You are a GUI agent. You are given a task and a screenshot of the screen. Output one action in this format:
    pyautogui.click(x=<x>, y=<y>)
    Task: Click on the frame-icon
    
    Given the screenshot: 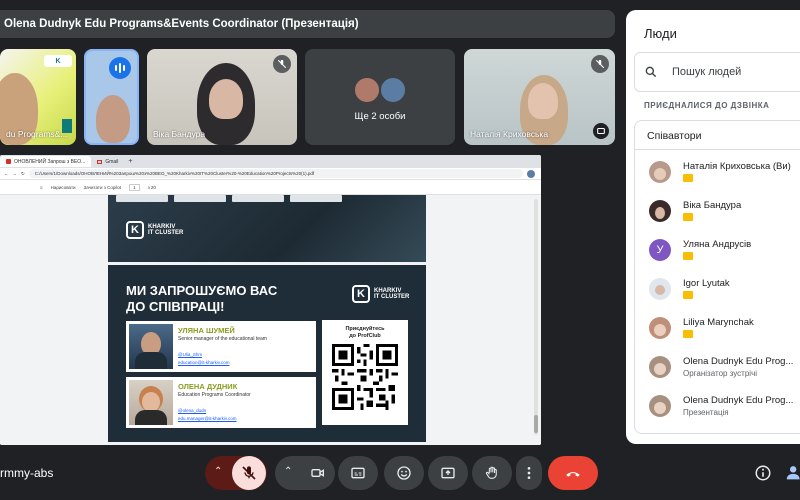 What is the action you would take?
    pyautogui.click(x=601, y=131)
    